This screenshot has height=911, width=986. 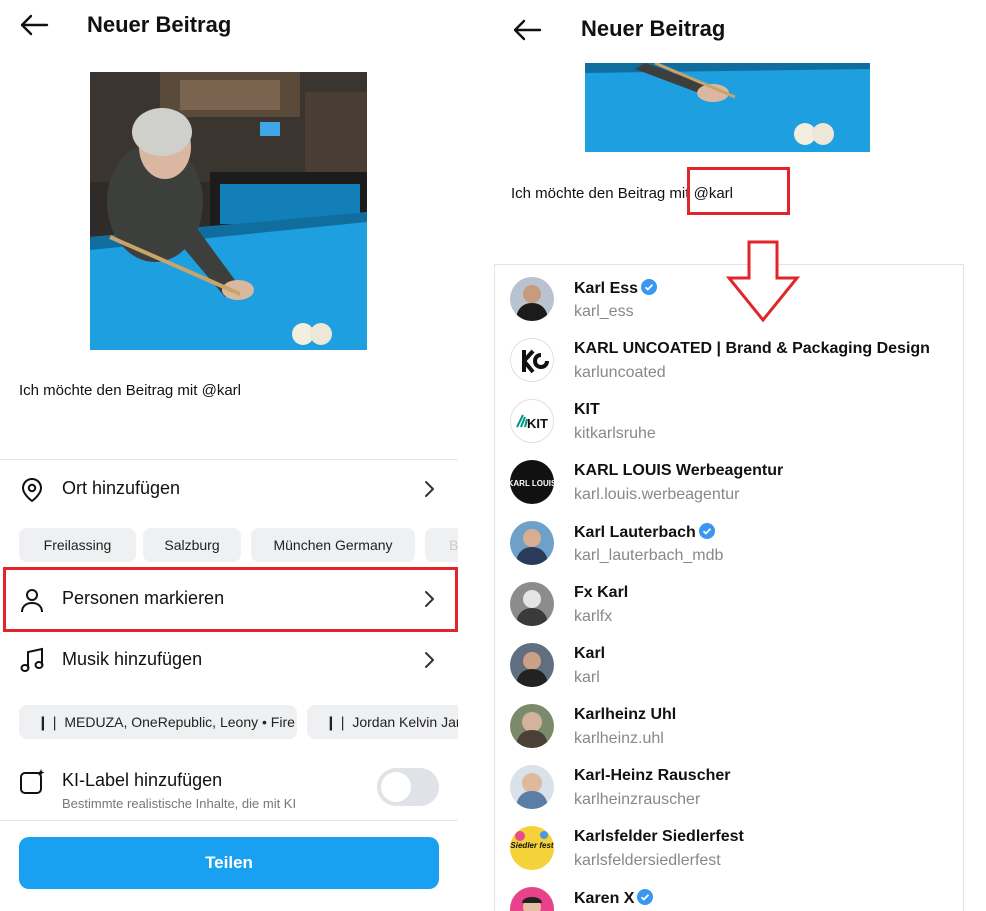 I want to click on karl-louis-logo-text: KARL LOUIS, so click(x=532, y=483).